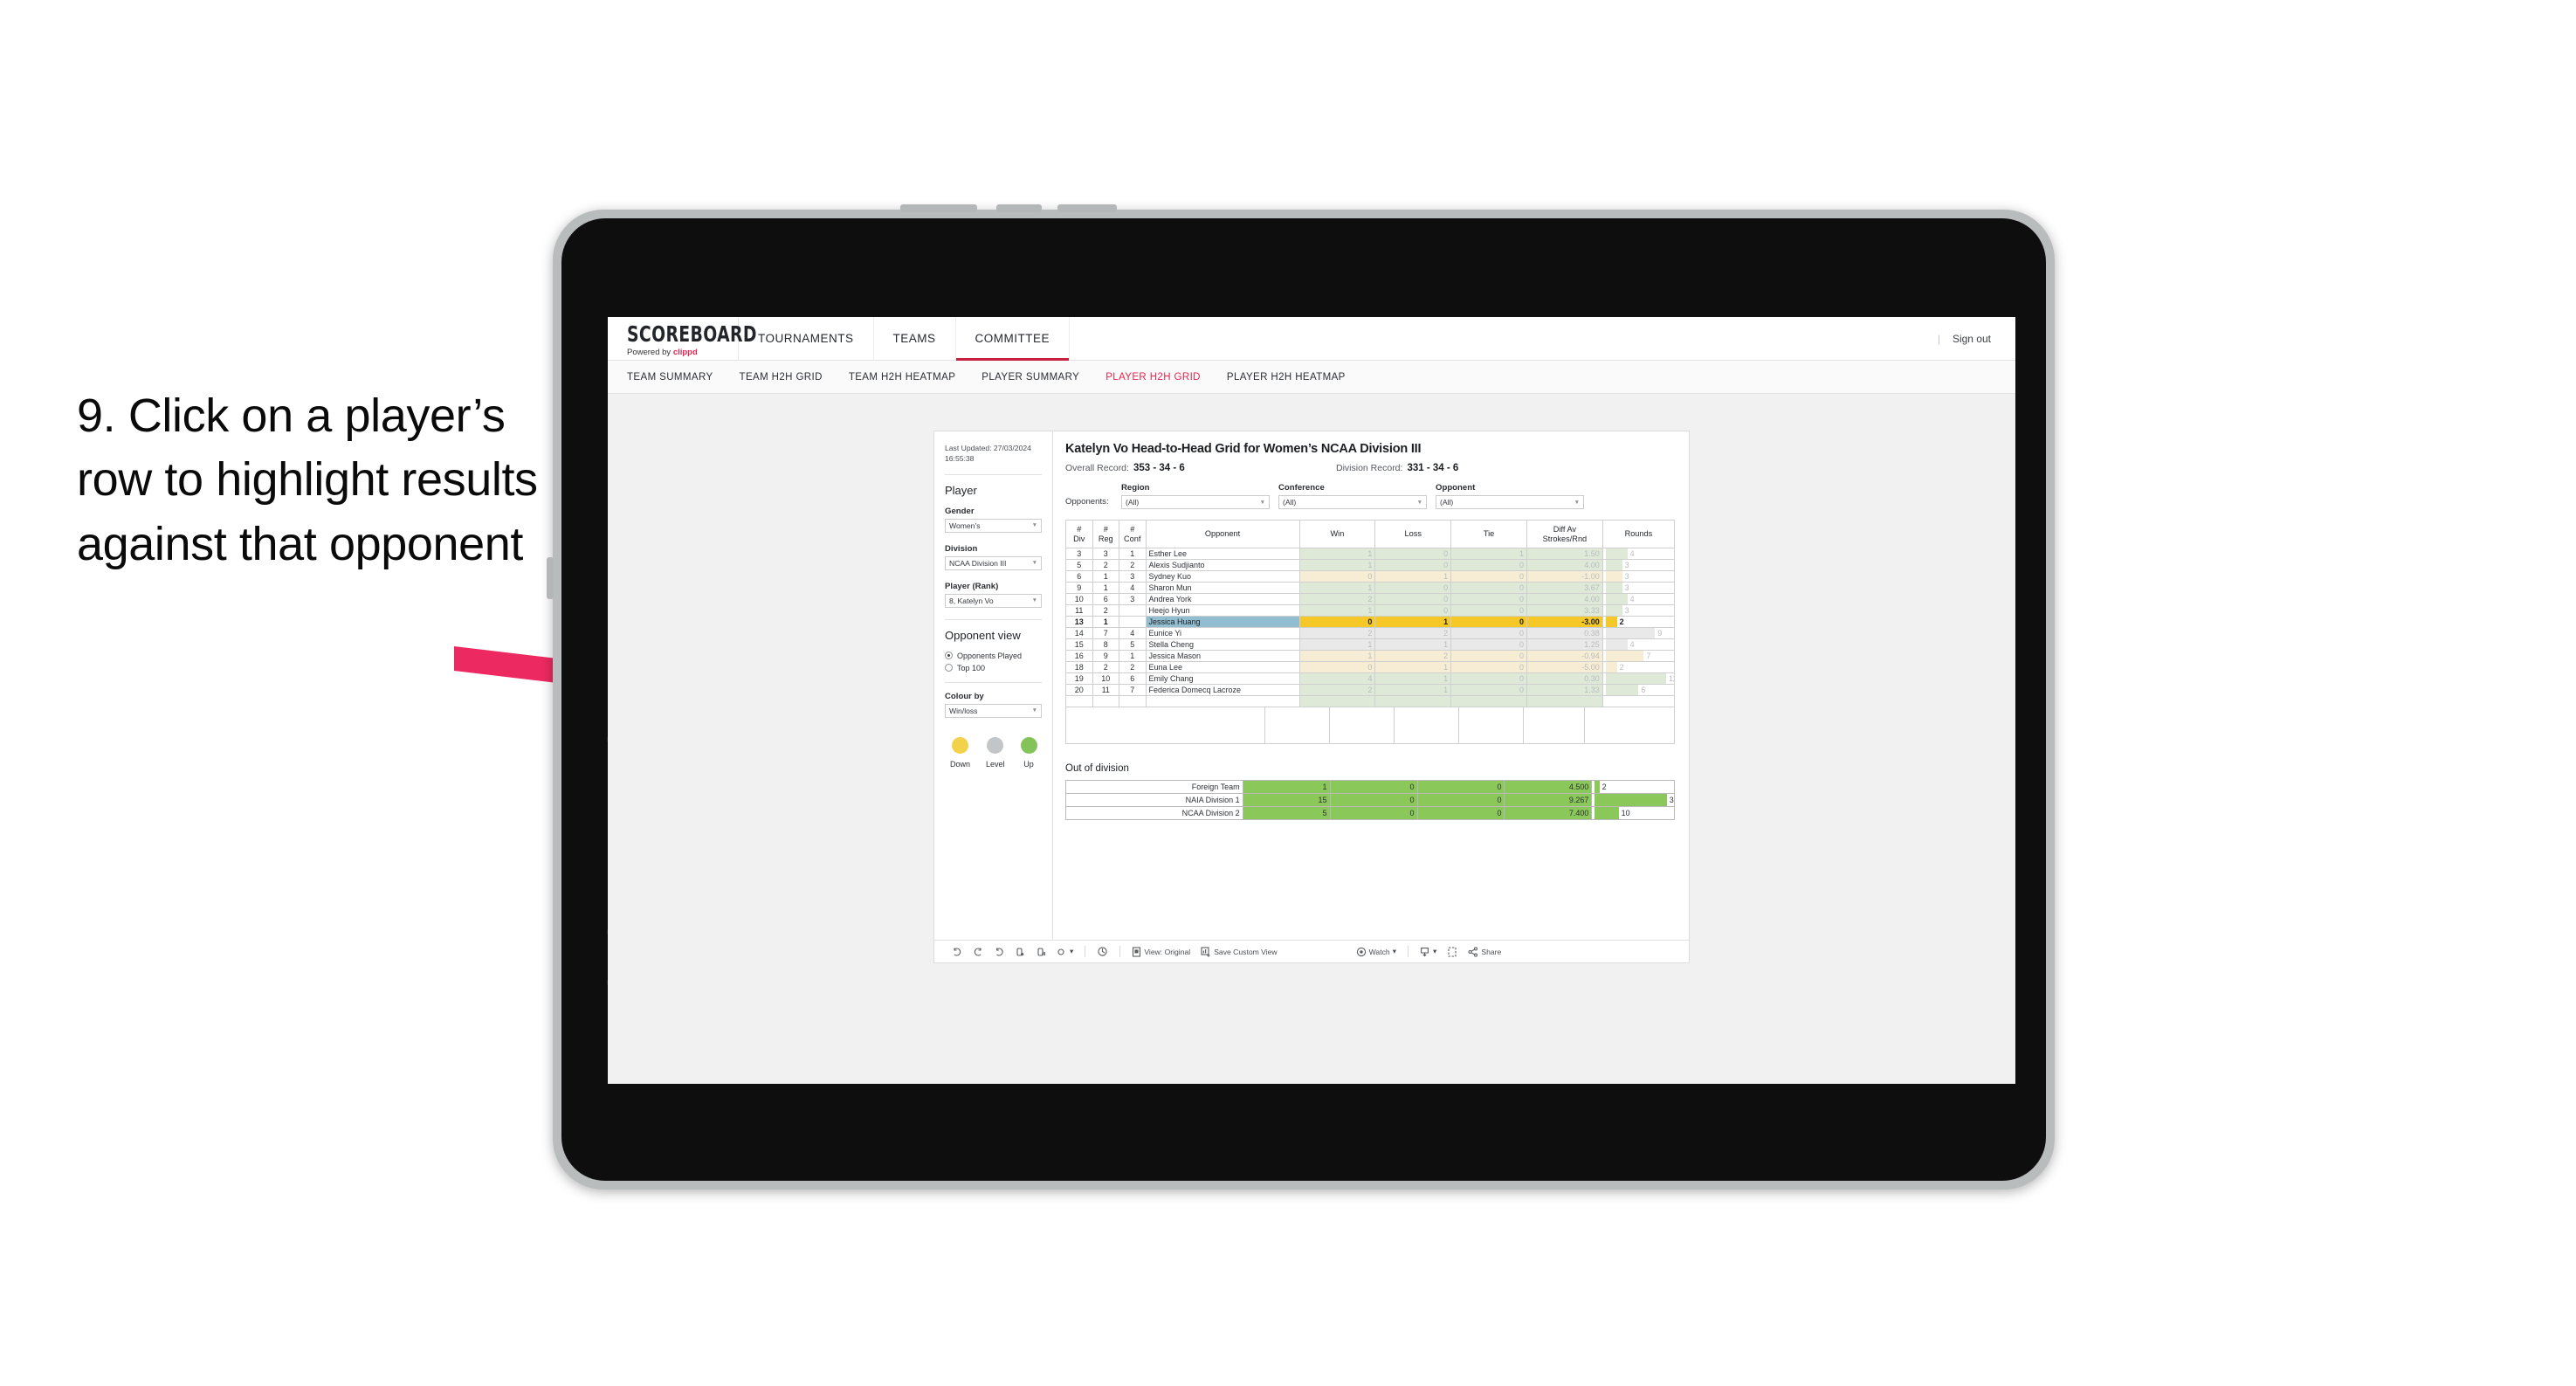 The height and width of the screenshot is (1386, 2576). What do you see at coordinates (1222, 656) in the screenshot?
I see `cell-opponent: Jessica Mason` at bounding box center [1222, 656].